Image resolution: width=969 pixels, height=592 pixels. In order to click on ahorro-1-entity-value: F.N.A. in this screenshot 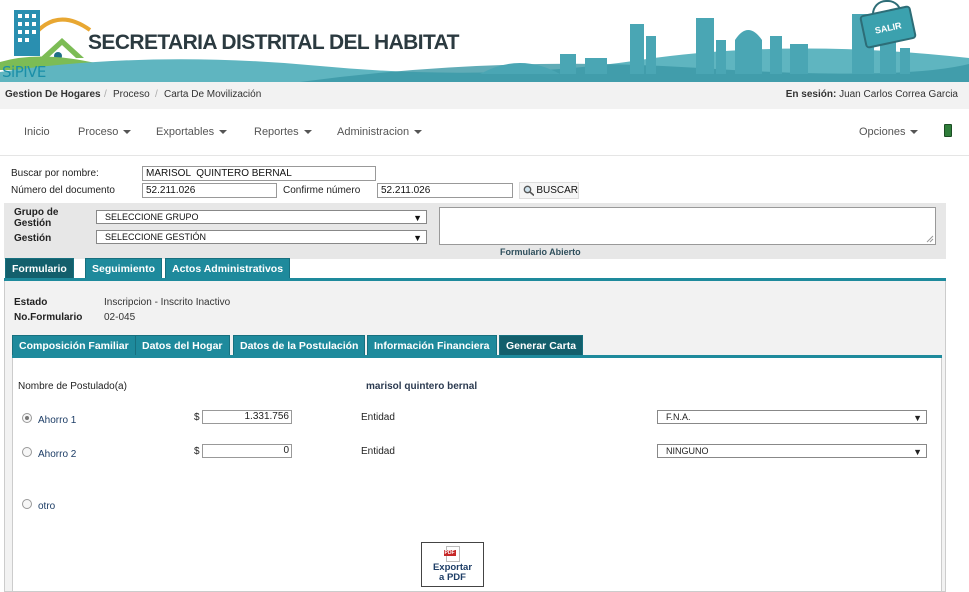, I will do `click(678, 417)`.